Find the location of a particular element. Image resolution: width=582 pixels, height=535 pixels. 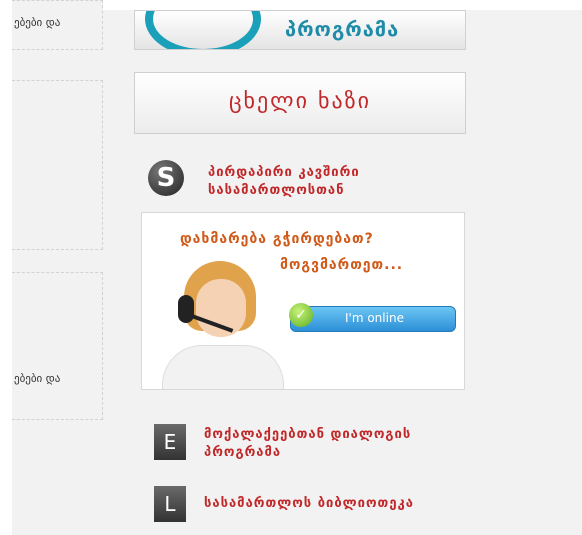

hotline-label: ცხელი ხაზი is located at coordinates (300, 101).